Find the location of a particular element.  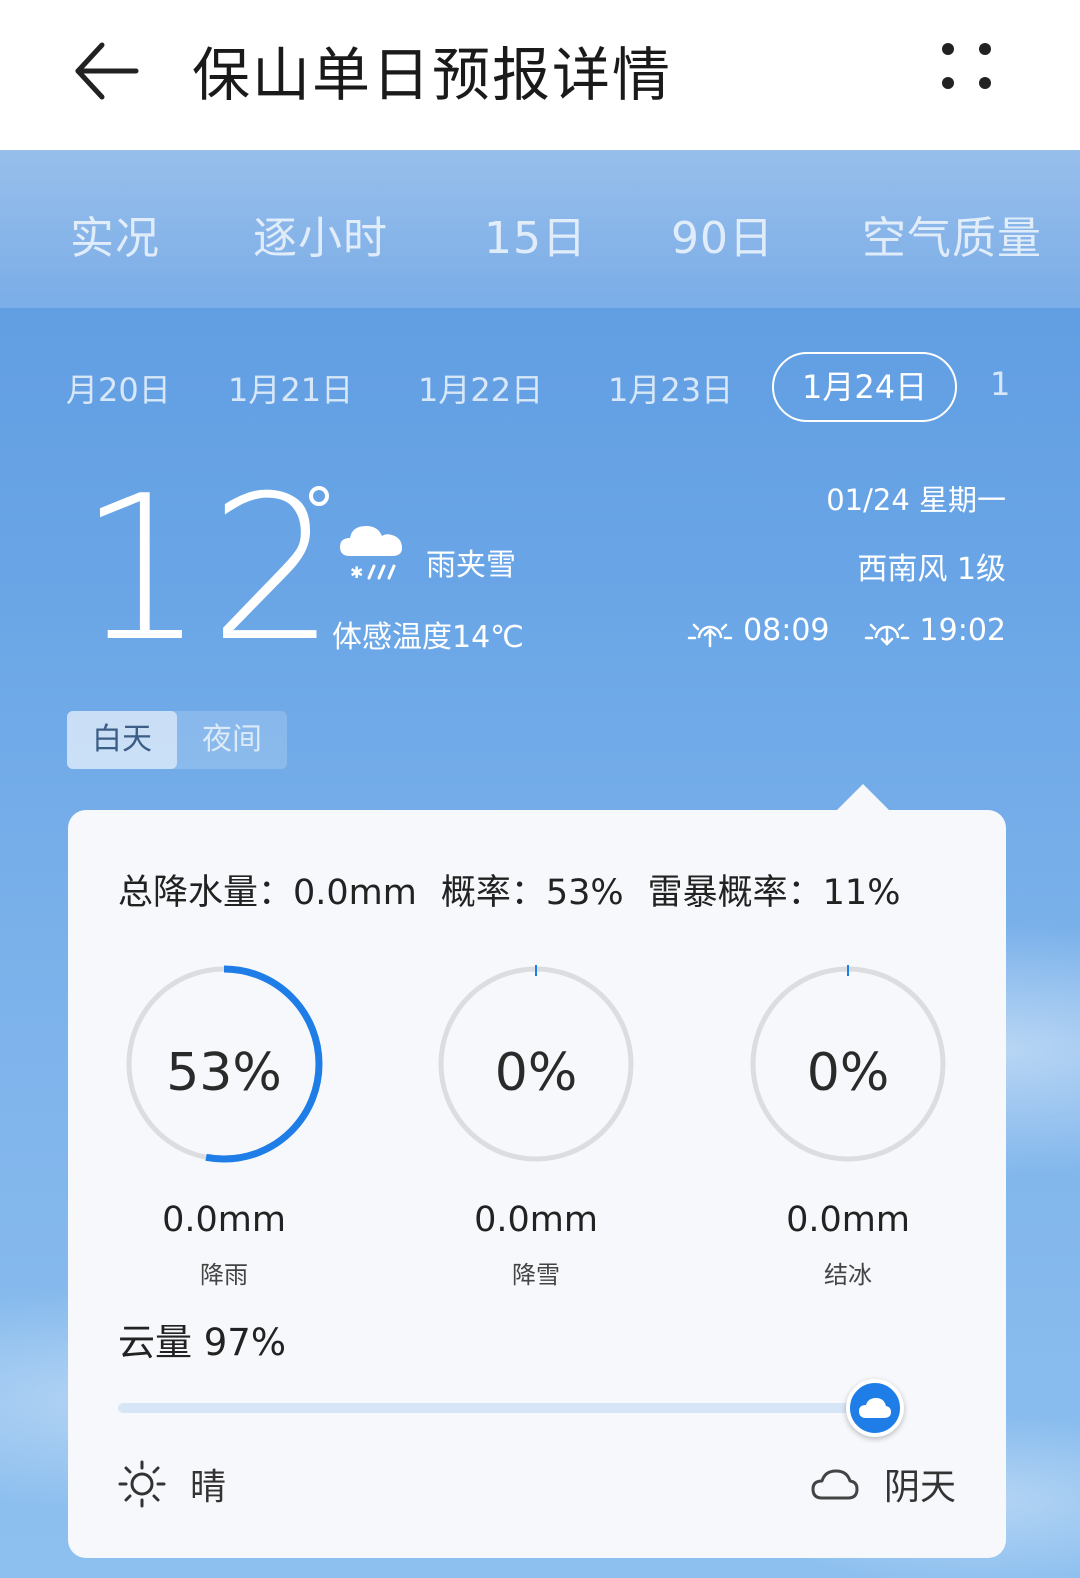

cloud-outline-icon is located at coordinates (835, 1484).